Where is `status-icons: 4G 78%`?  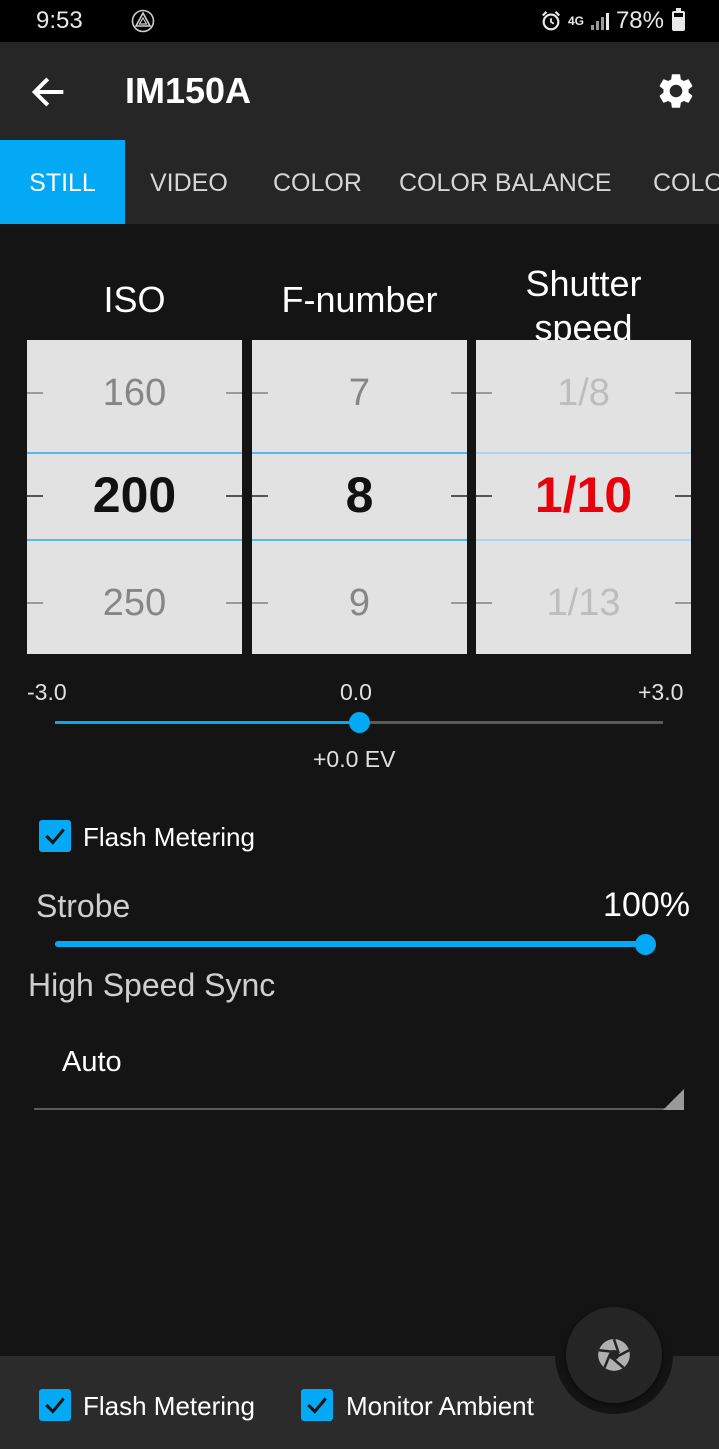 status-icons: 4G 78% is located at coordinates (612, 21).